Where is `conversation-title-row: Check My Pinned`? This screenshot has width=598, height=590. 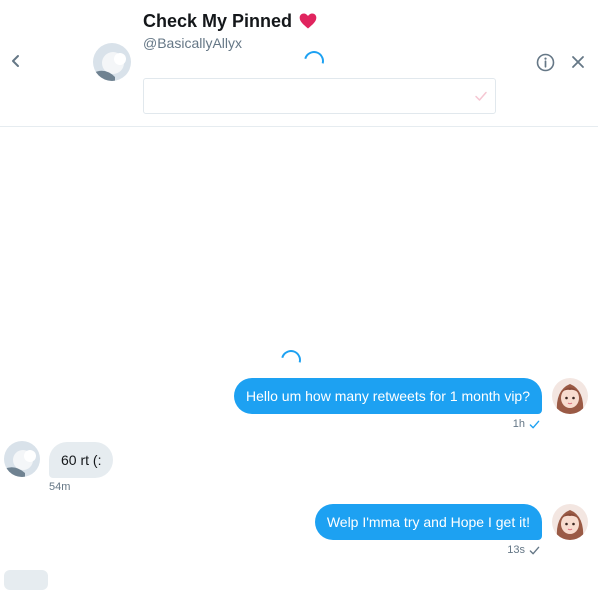
conversation-title-row: Check My Pinned is located at coordinates (230, 21).